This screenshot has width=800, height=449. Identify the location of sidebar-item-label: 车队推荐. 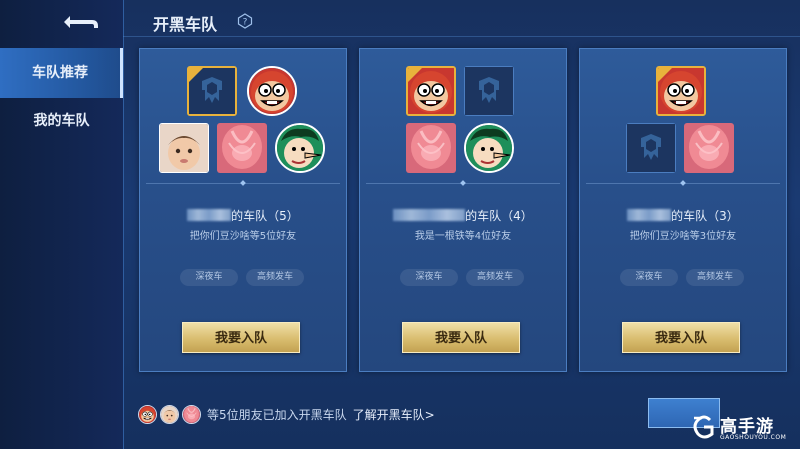
(60, 73).